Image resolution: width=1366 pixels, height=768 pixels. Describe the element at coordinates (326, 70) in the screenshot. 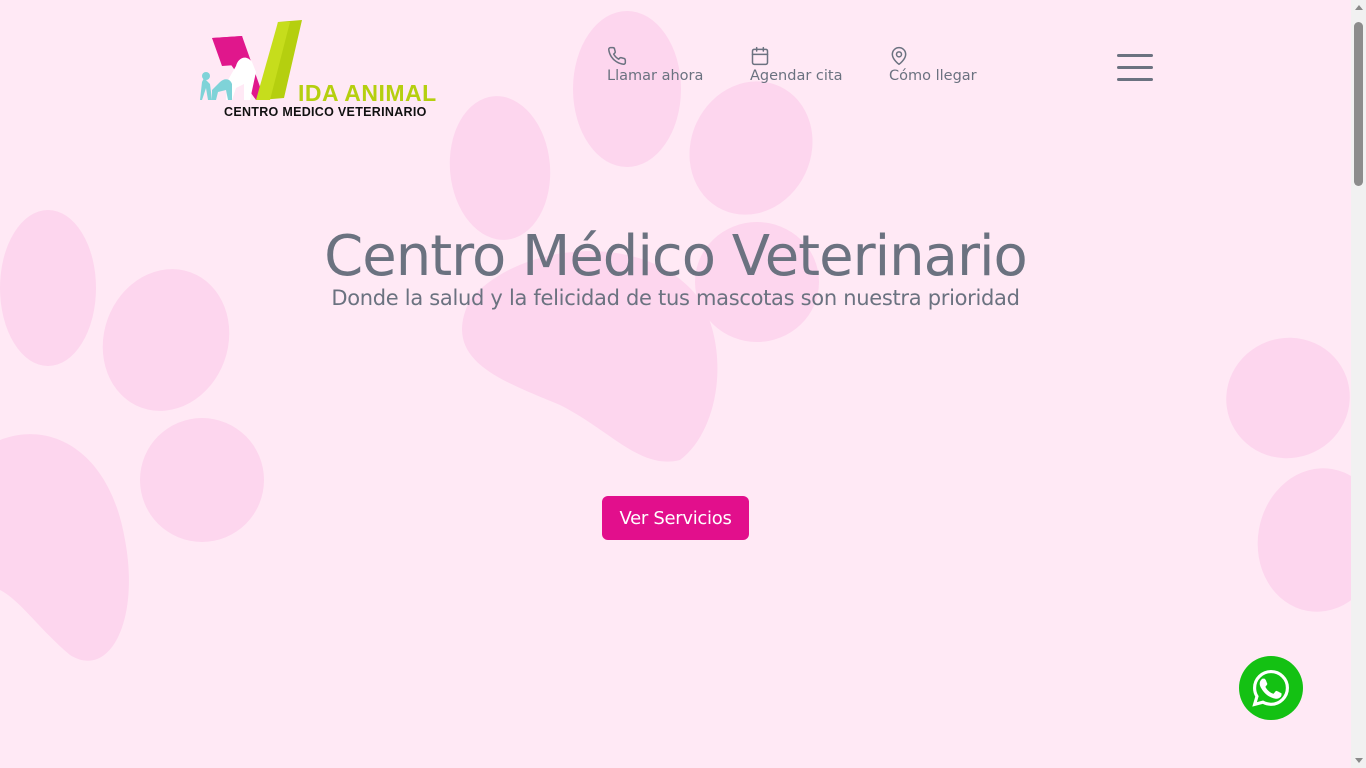

I see `brand-logo: IDA ANIMAL CENTRO MEDICO VETERINARIO` at that location.